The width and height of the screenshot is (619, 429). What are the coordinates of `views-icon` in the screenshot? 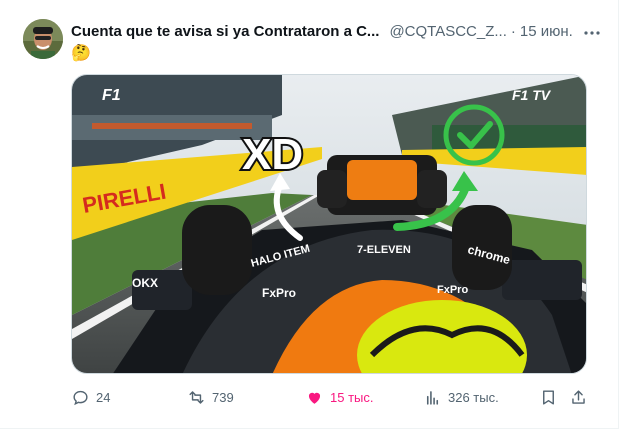 It's located at (432, 397).